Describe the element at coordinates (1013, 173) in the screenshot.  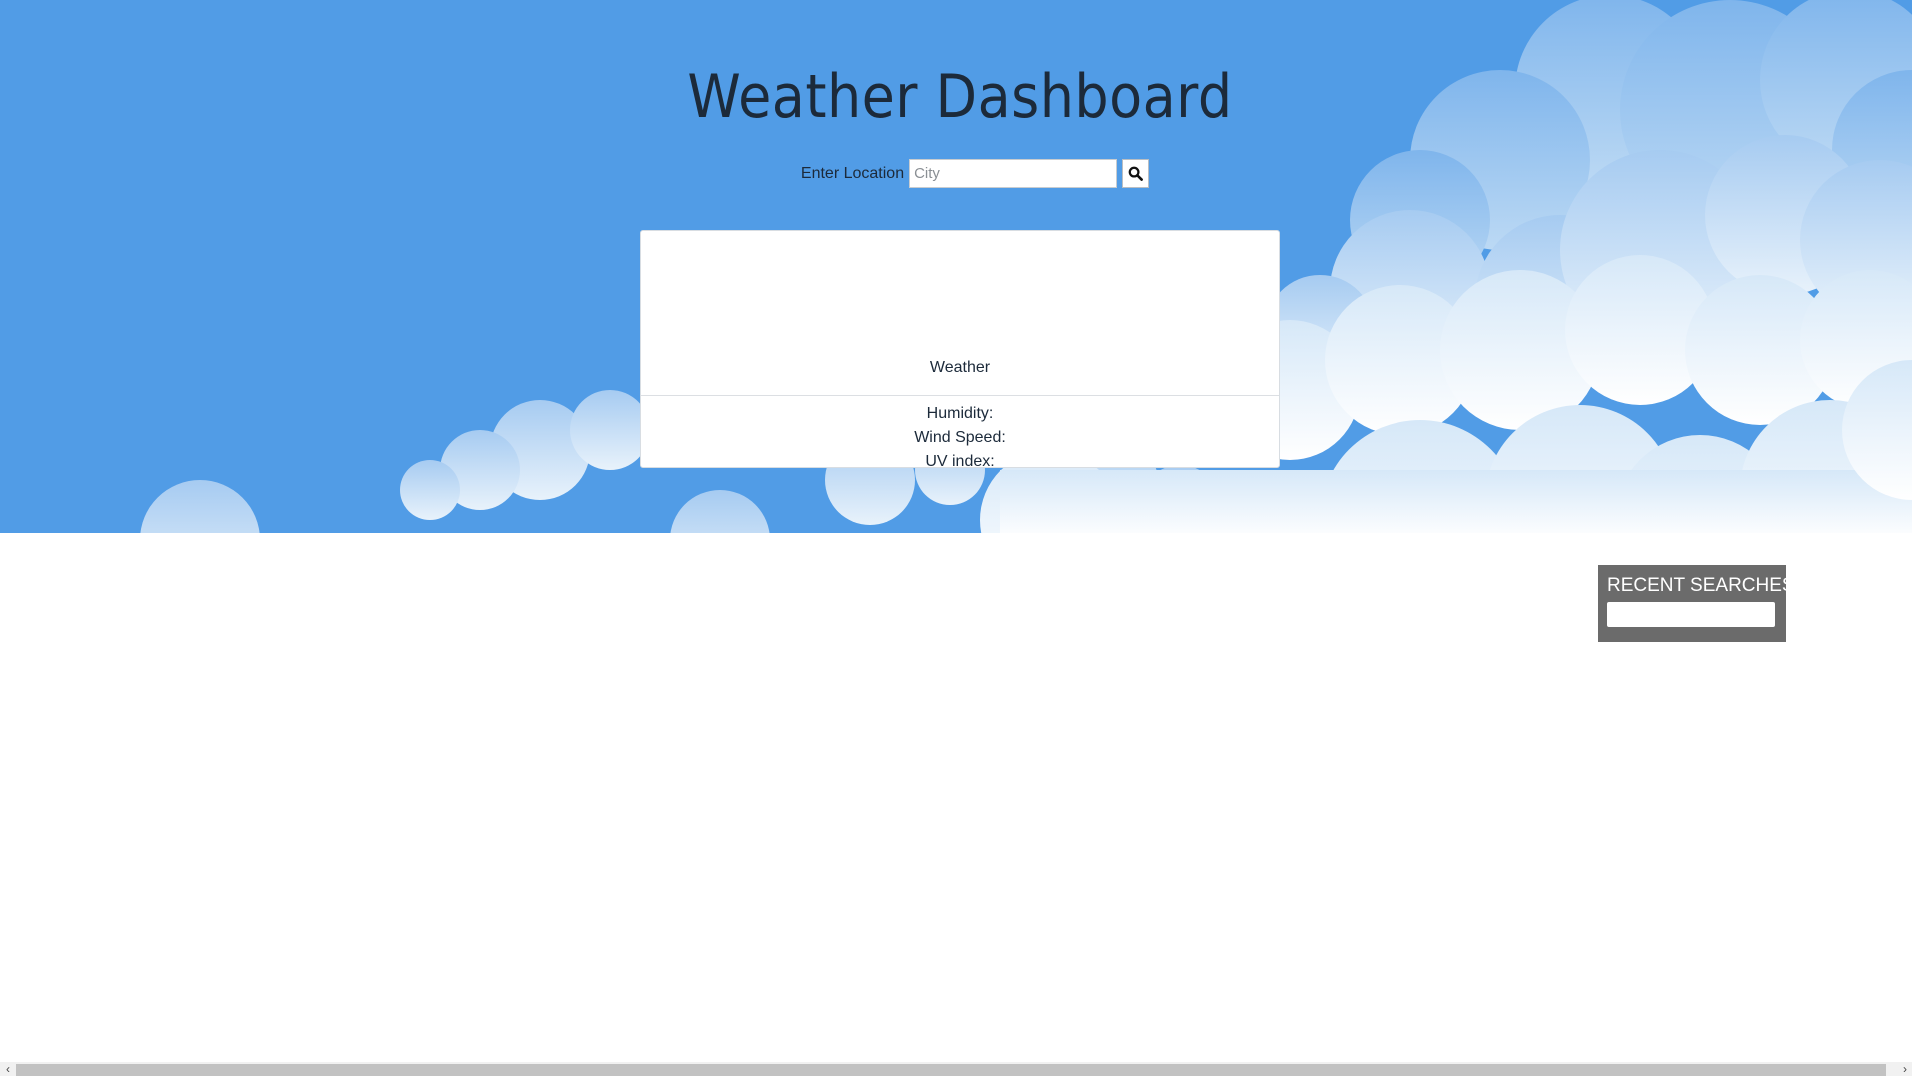
I see `city-search-input` at that location.